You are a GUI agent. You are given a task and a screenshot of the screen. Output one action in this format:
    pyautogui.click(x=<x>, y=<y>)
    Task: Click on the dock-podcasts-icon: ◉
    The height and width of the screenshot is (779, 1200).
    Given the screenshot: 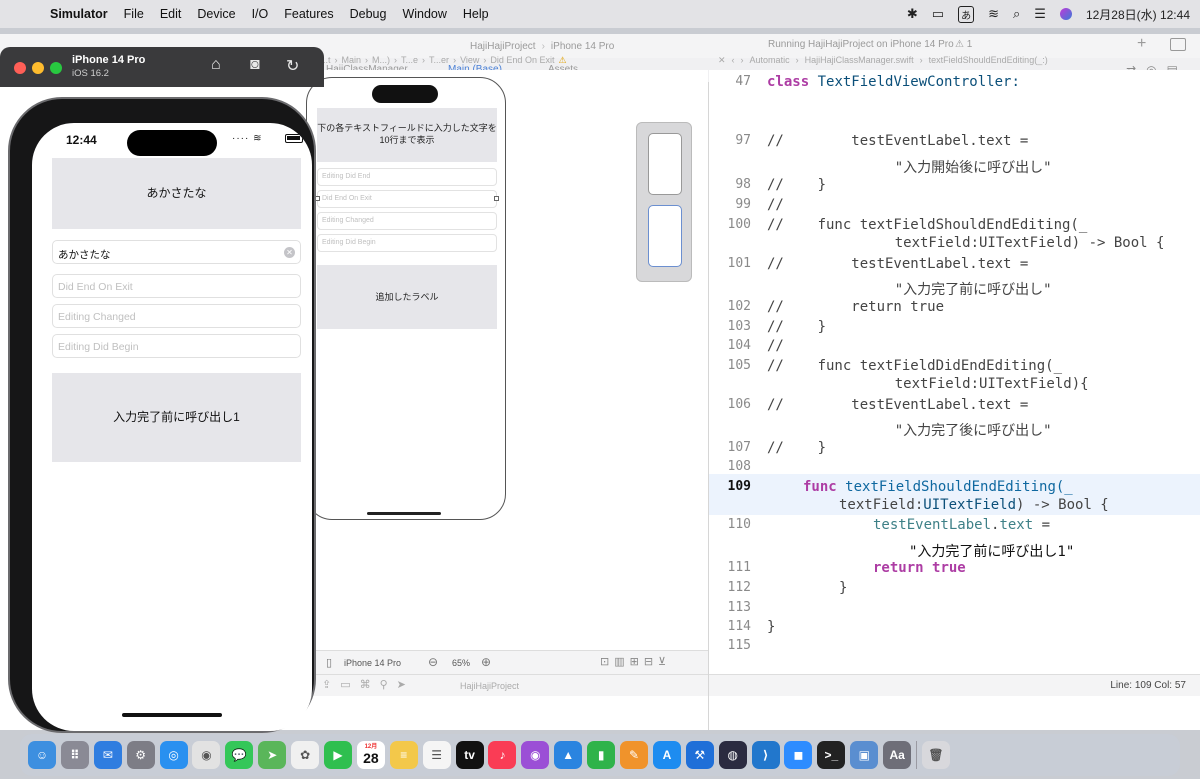 What is the action you would take?
    pyautogui.click(x=535, y=755)
    